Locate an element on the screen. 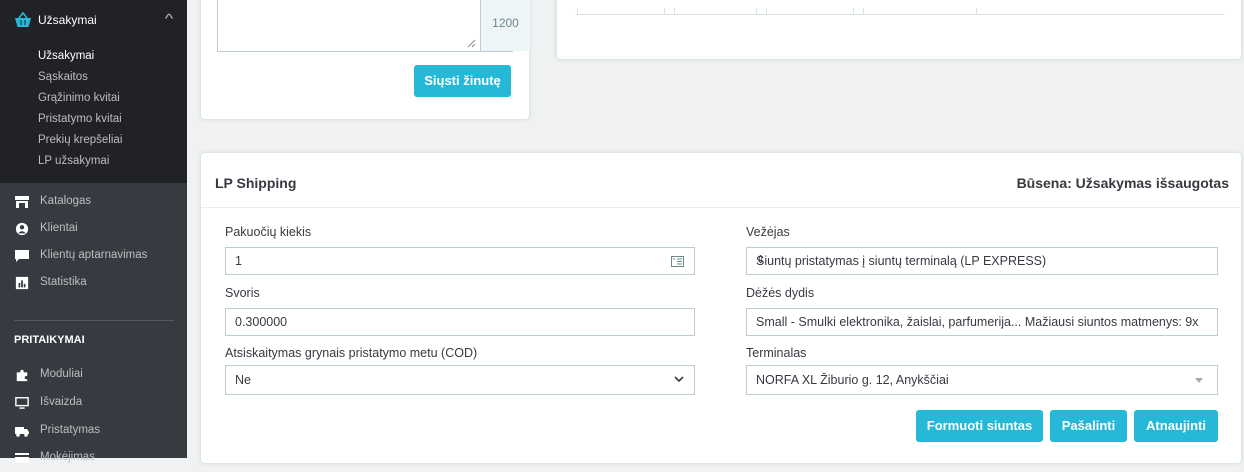 The height and width of the screenshot is (472, 1244). divider is located at coordinates (94, 320).